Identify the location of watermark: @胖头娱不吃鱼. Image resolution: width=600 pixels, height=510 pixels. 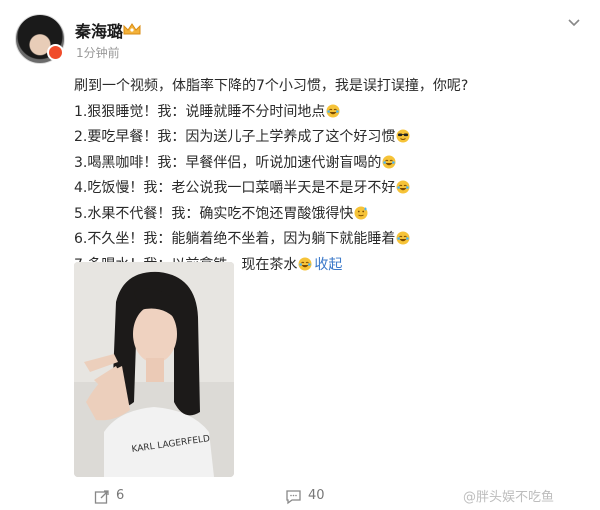
(509, 497).